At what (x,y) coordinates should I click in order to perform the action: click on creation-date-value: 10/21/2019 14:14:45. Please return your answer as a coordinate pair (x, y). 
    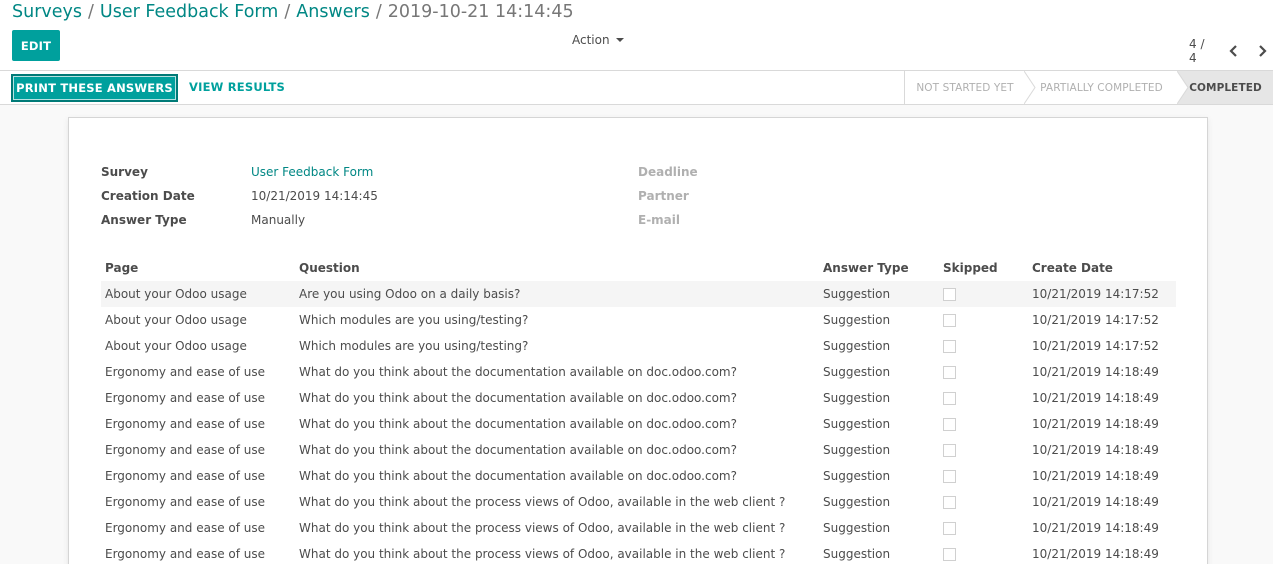
    Looking at the image, I should click on (314, 196).